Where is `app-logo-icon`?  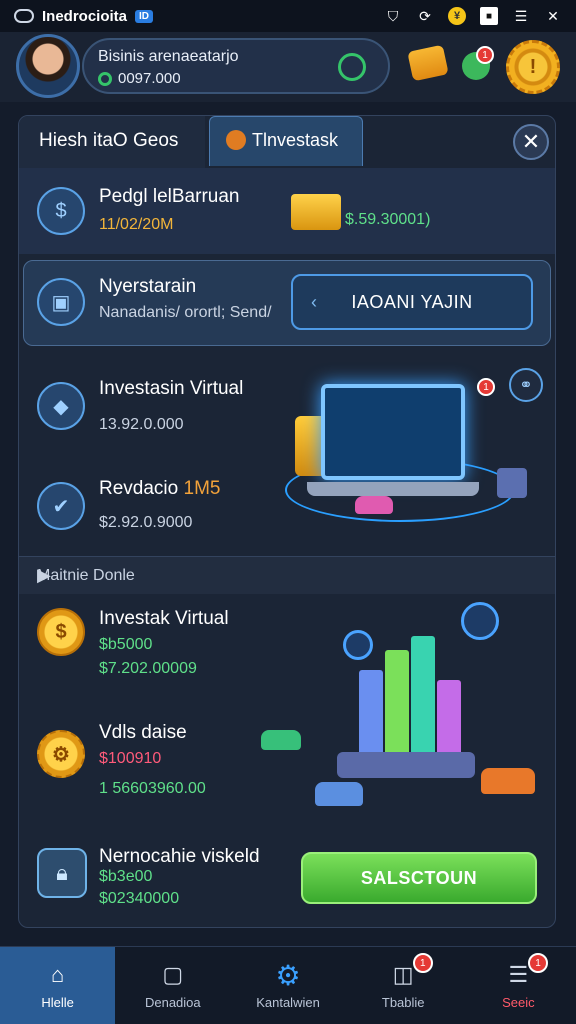 app-logo-icon is located at coordinates (24, 16).